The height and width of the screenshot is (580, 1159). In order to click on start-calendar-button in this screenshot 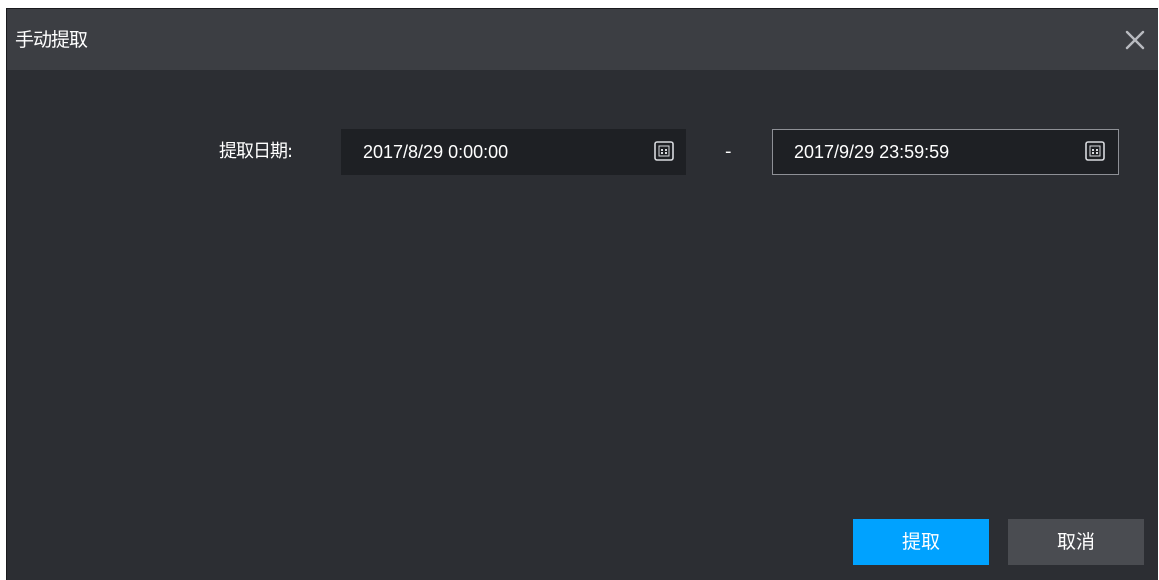, I will do `click(664, 151)`.